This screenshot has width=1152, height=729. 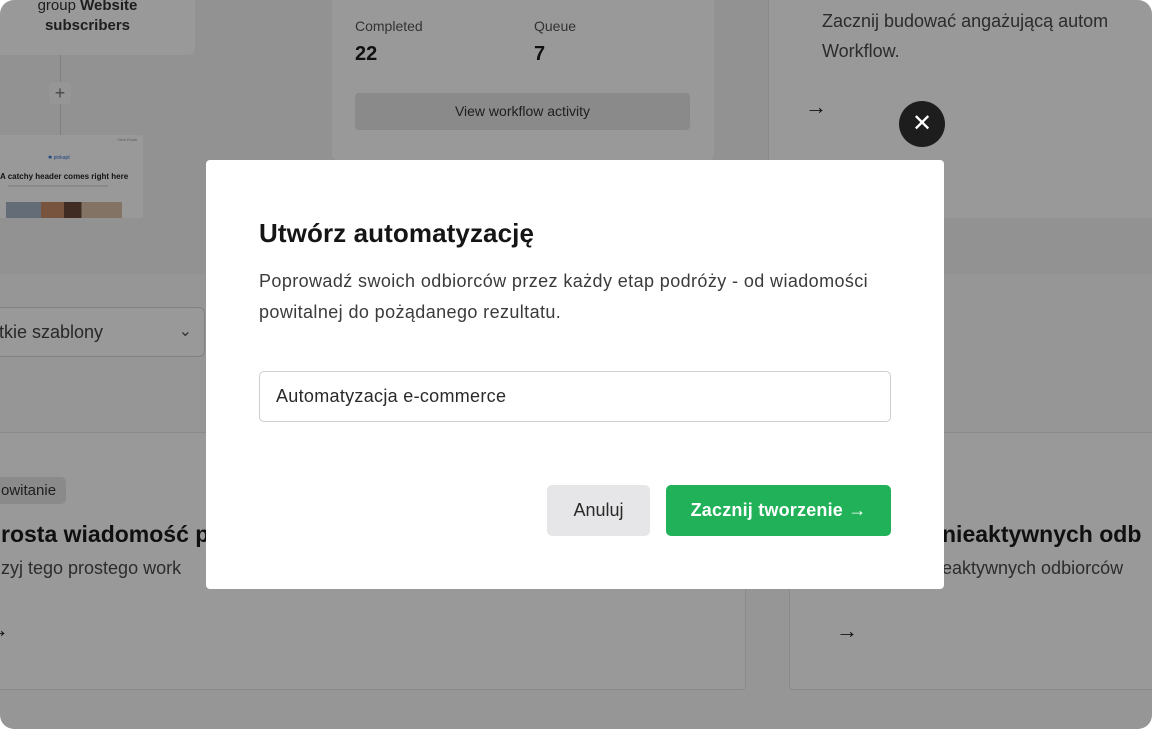 I want to click on close-icon: ✕, so click(x=922, y=124).